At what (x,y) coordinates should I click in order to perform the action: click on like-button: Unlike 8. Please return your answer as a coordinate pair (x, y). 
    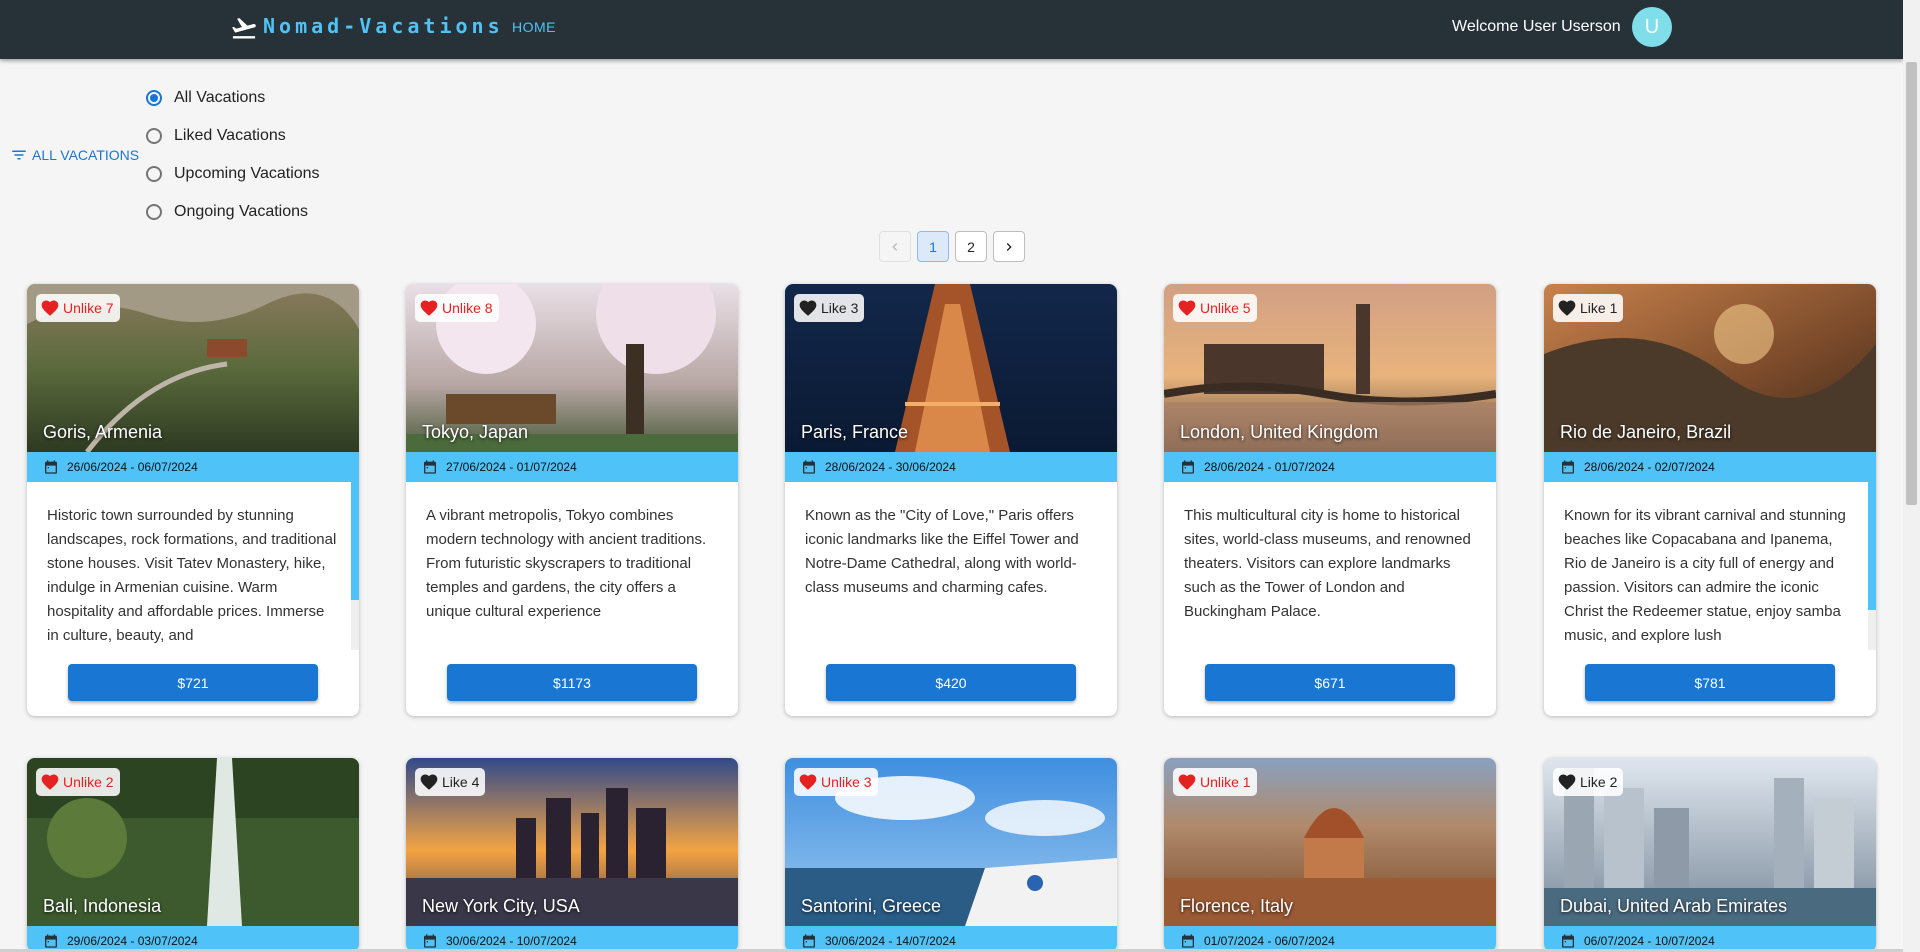
    Looking at the image, I should click on (457, 308).